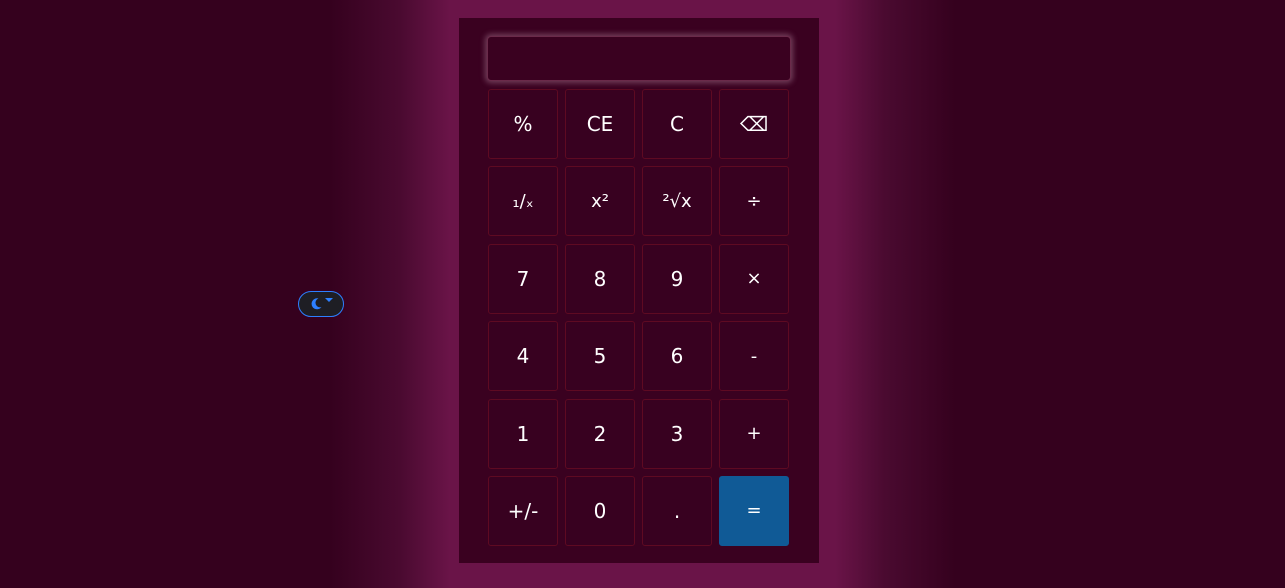 Image resolution: width=1285 pixels, height=588 pixels. What do you see at coordinates (316, 304) in the screenshot?
I see `moon-icon` at bounding box center [316, 304].